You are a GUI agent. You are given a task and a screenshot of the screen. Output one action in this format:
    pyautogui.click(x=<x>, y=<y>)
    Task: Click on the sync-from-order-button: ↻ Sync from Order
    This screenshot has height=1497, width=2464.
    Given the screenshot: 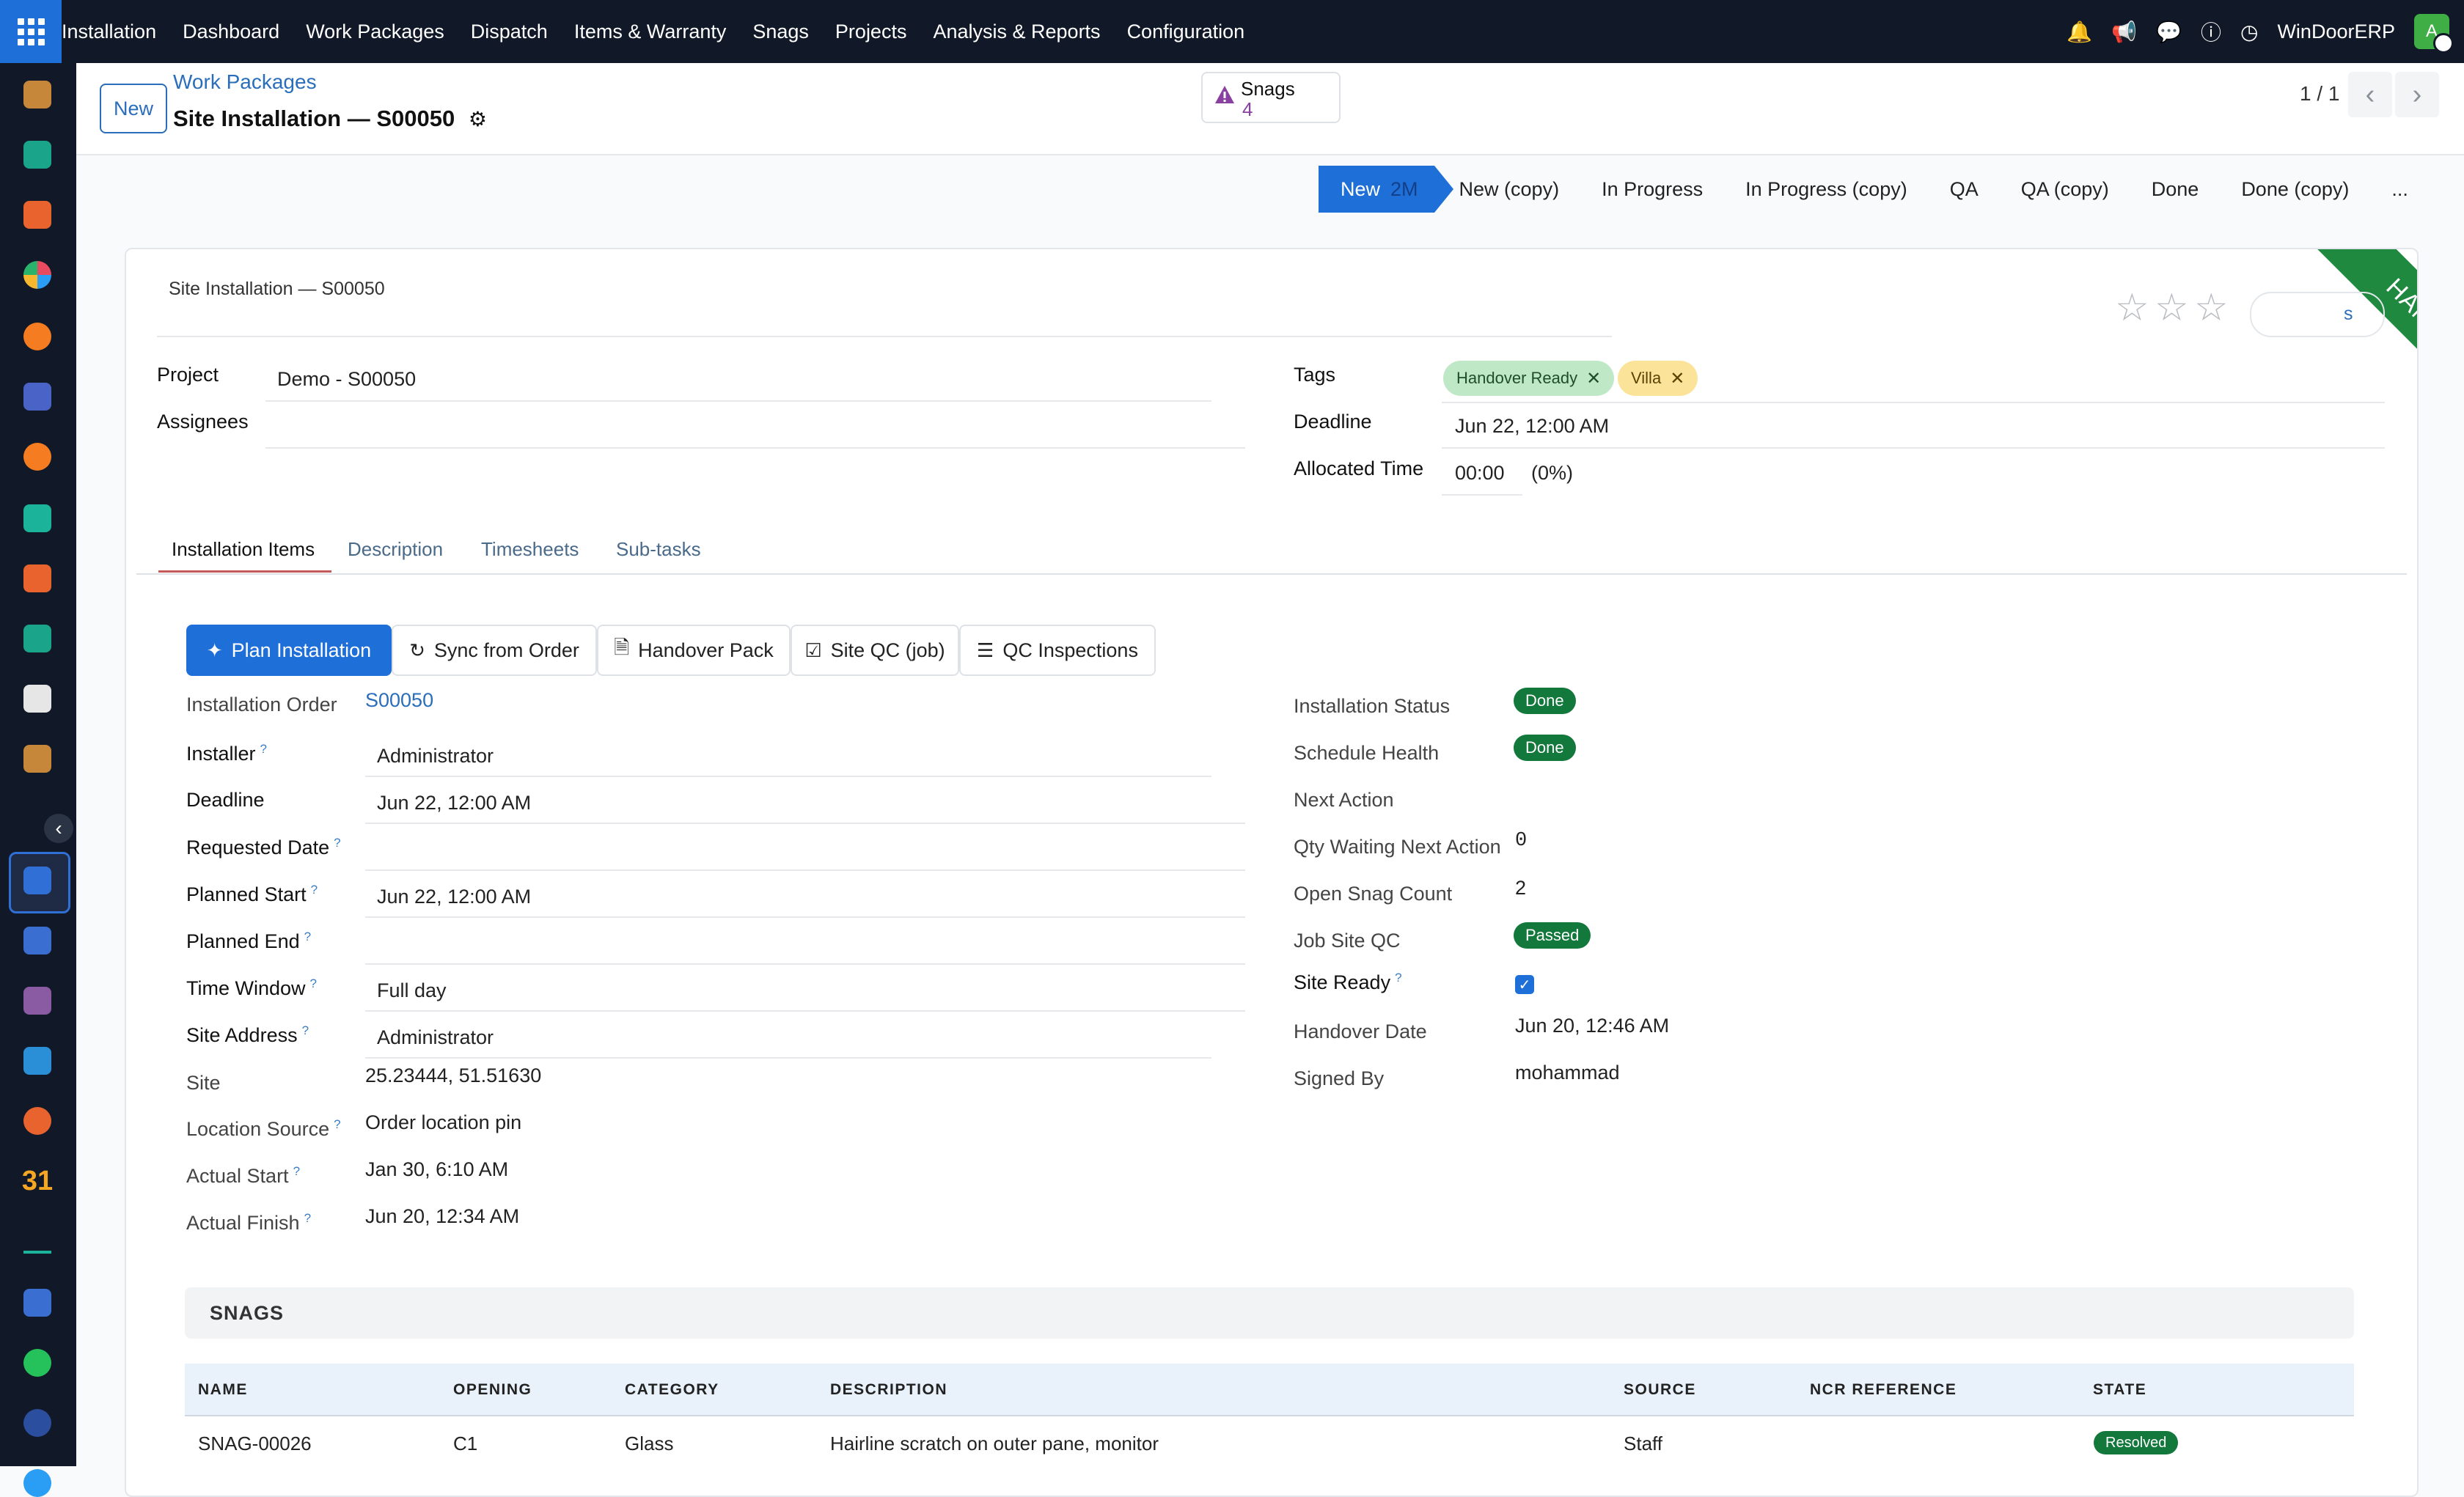 What is the action you would take?
    pyautogui.click(x=494, y=650)
    